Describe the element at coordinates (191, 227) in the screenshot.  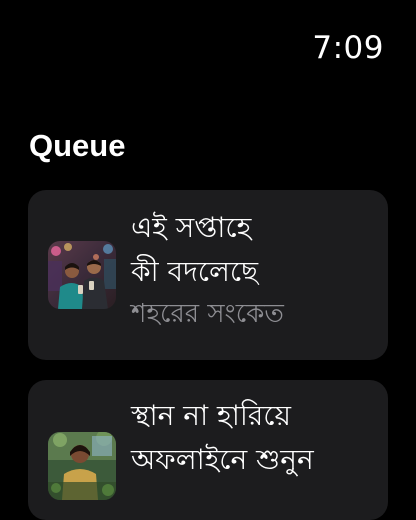
I see `episode-title-line: এই সপ্তাহে` at that location.